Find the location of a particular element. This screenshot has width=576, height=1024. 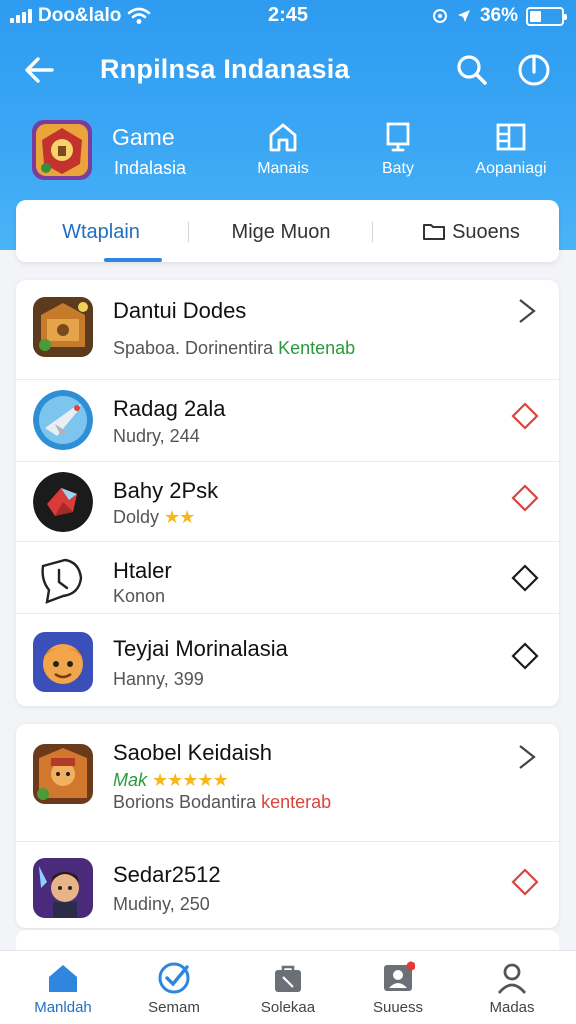

person-icon is located at coordinates (512, 978).